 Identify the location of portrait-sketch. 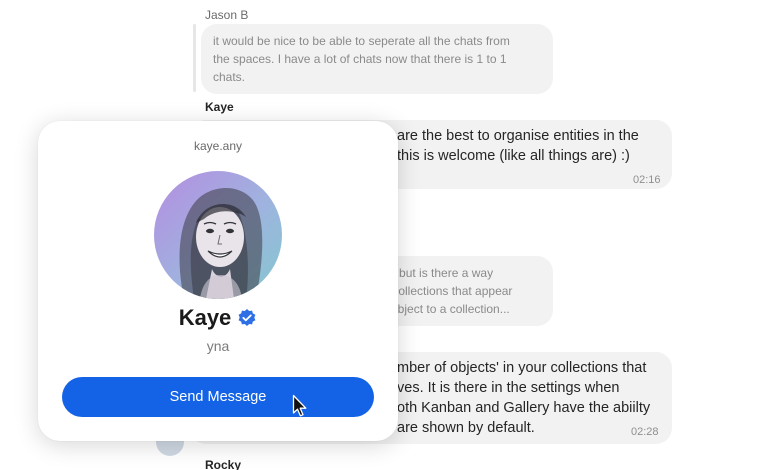
(221, 243).